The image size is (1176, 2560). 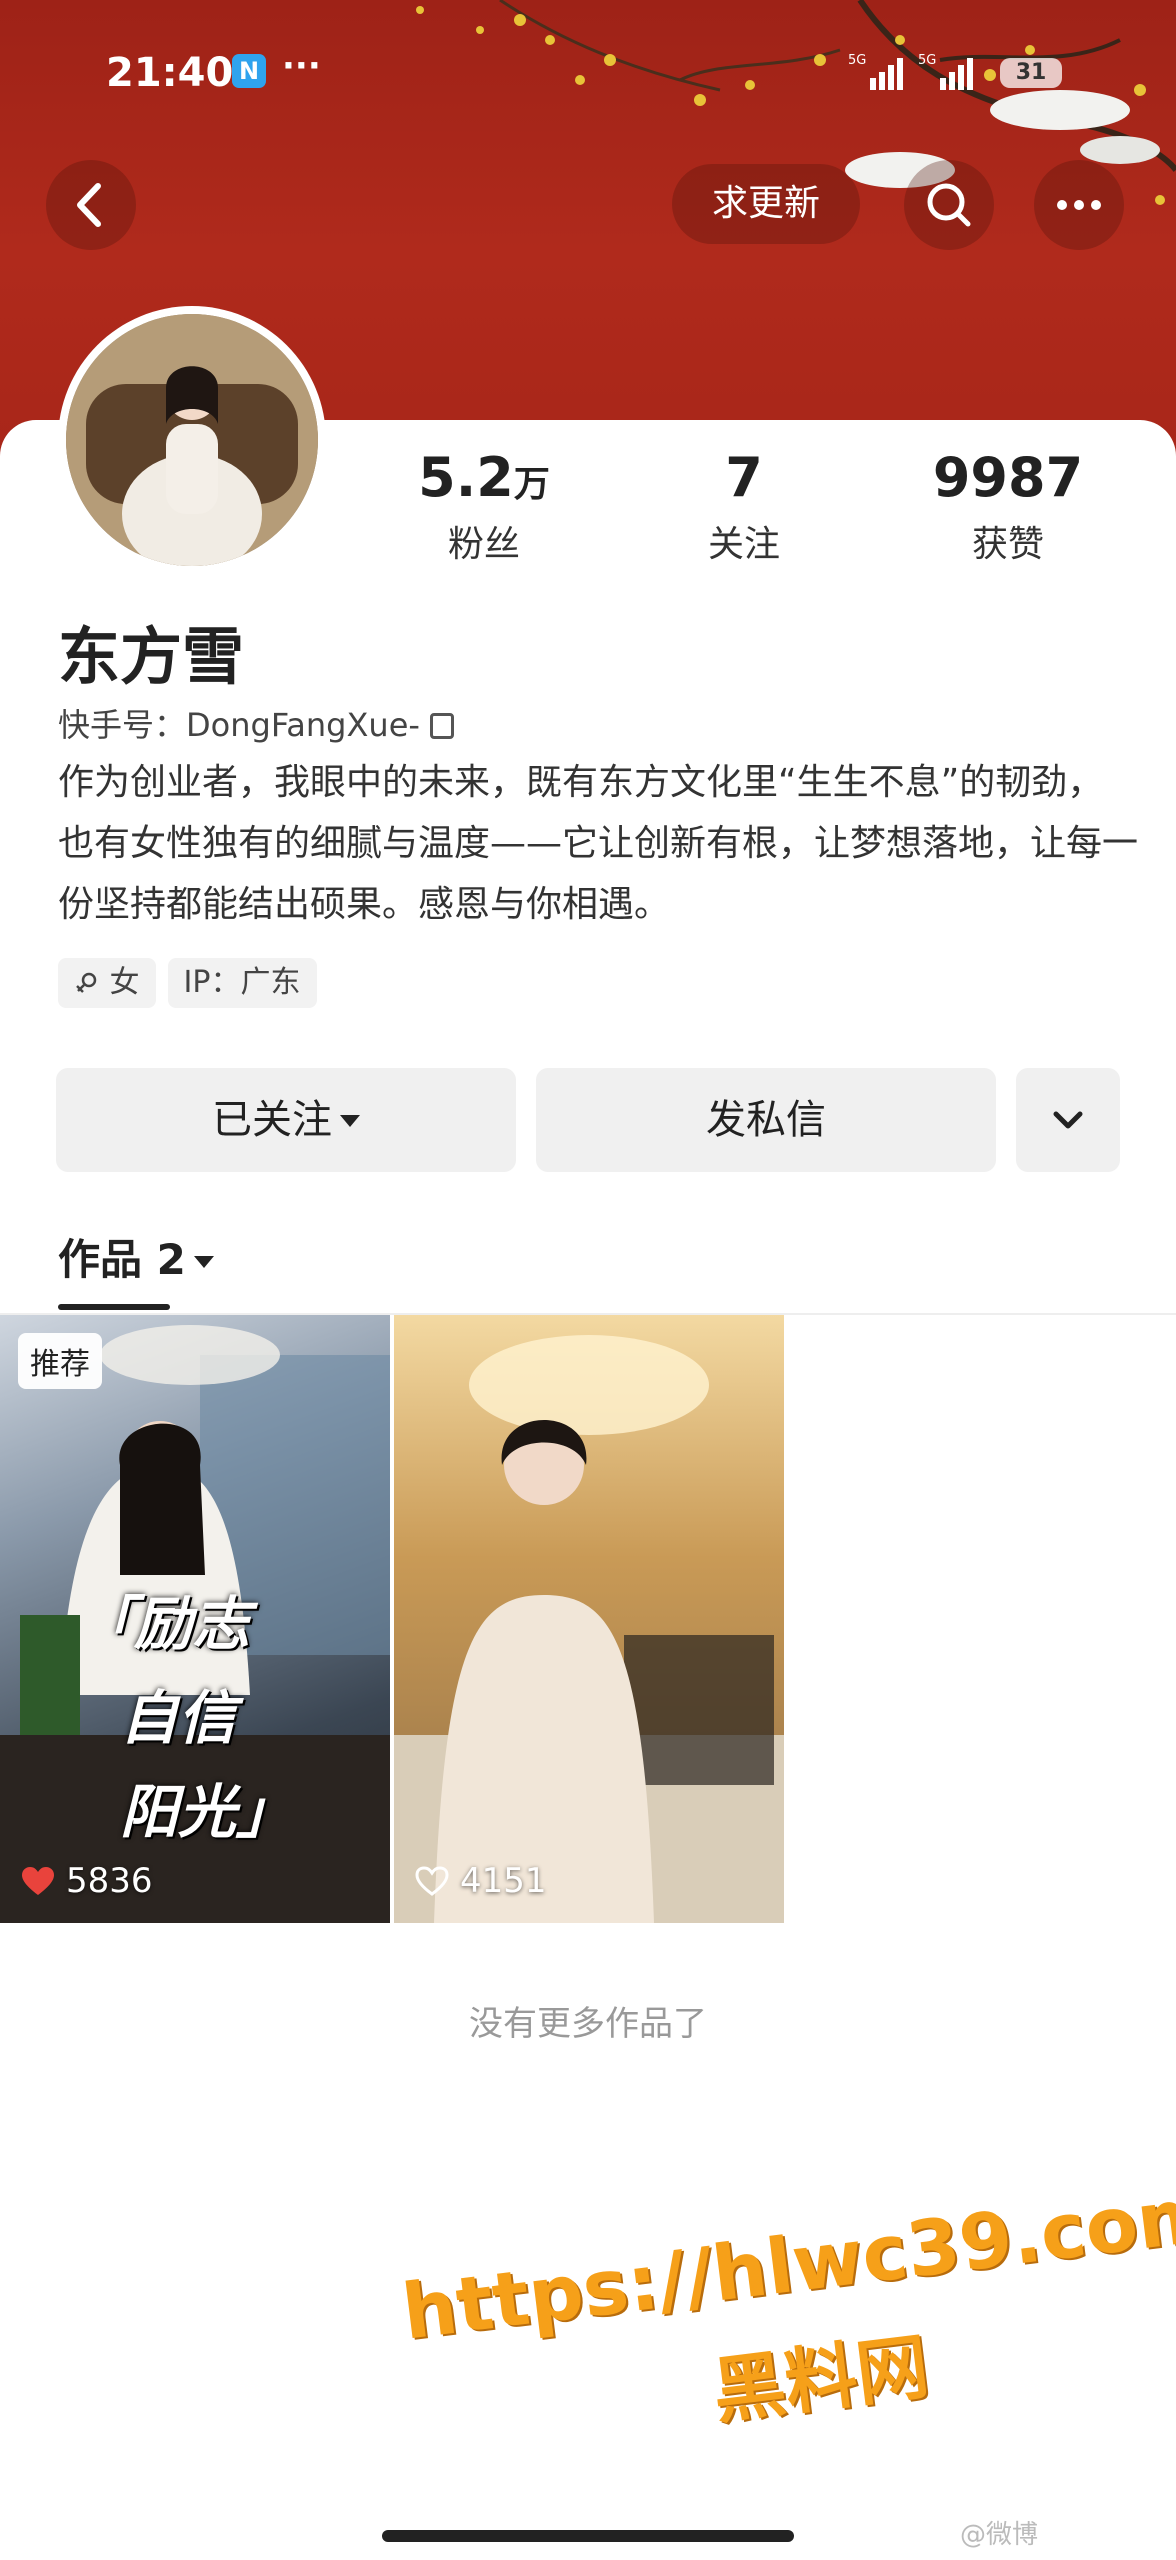 I want to click on more-options-button, so click(x=1079, y=205).